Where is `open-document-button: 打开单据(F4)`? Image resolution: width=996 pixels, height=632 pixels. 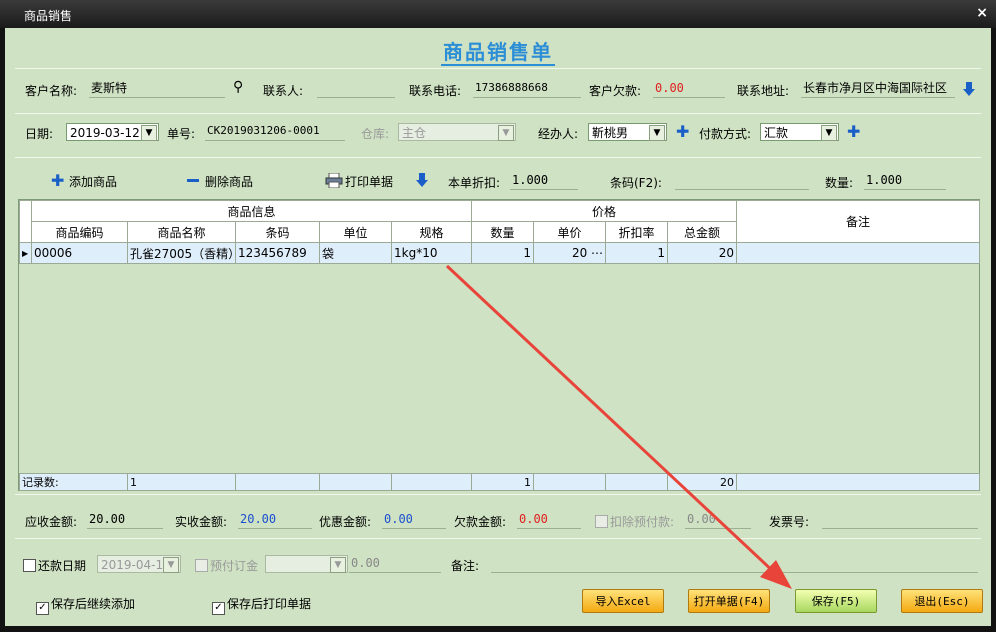
open-document-button: 打开单据(F4) is located at coordinates (729, 601).